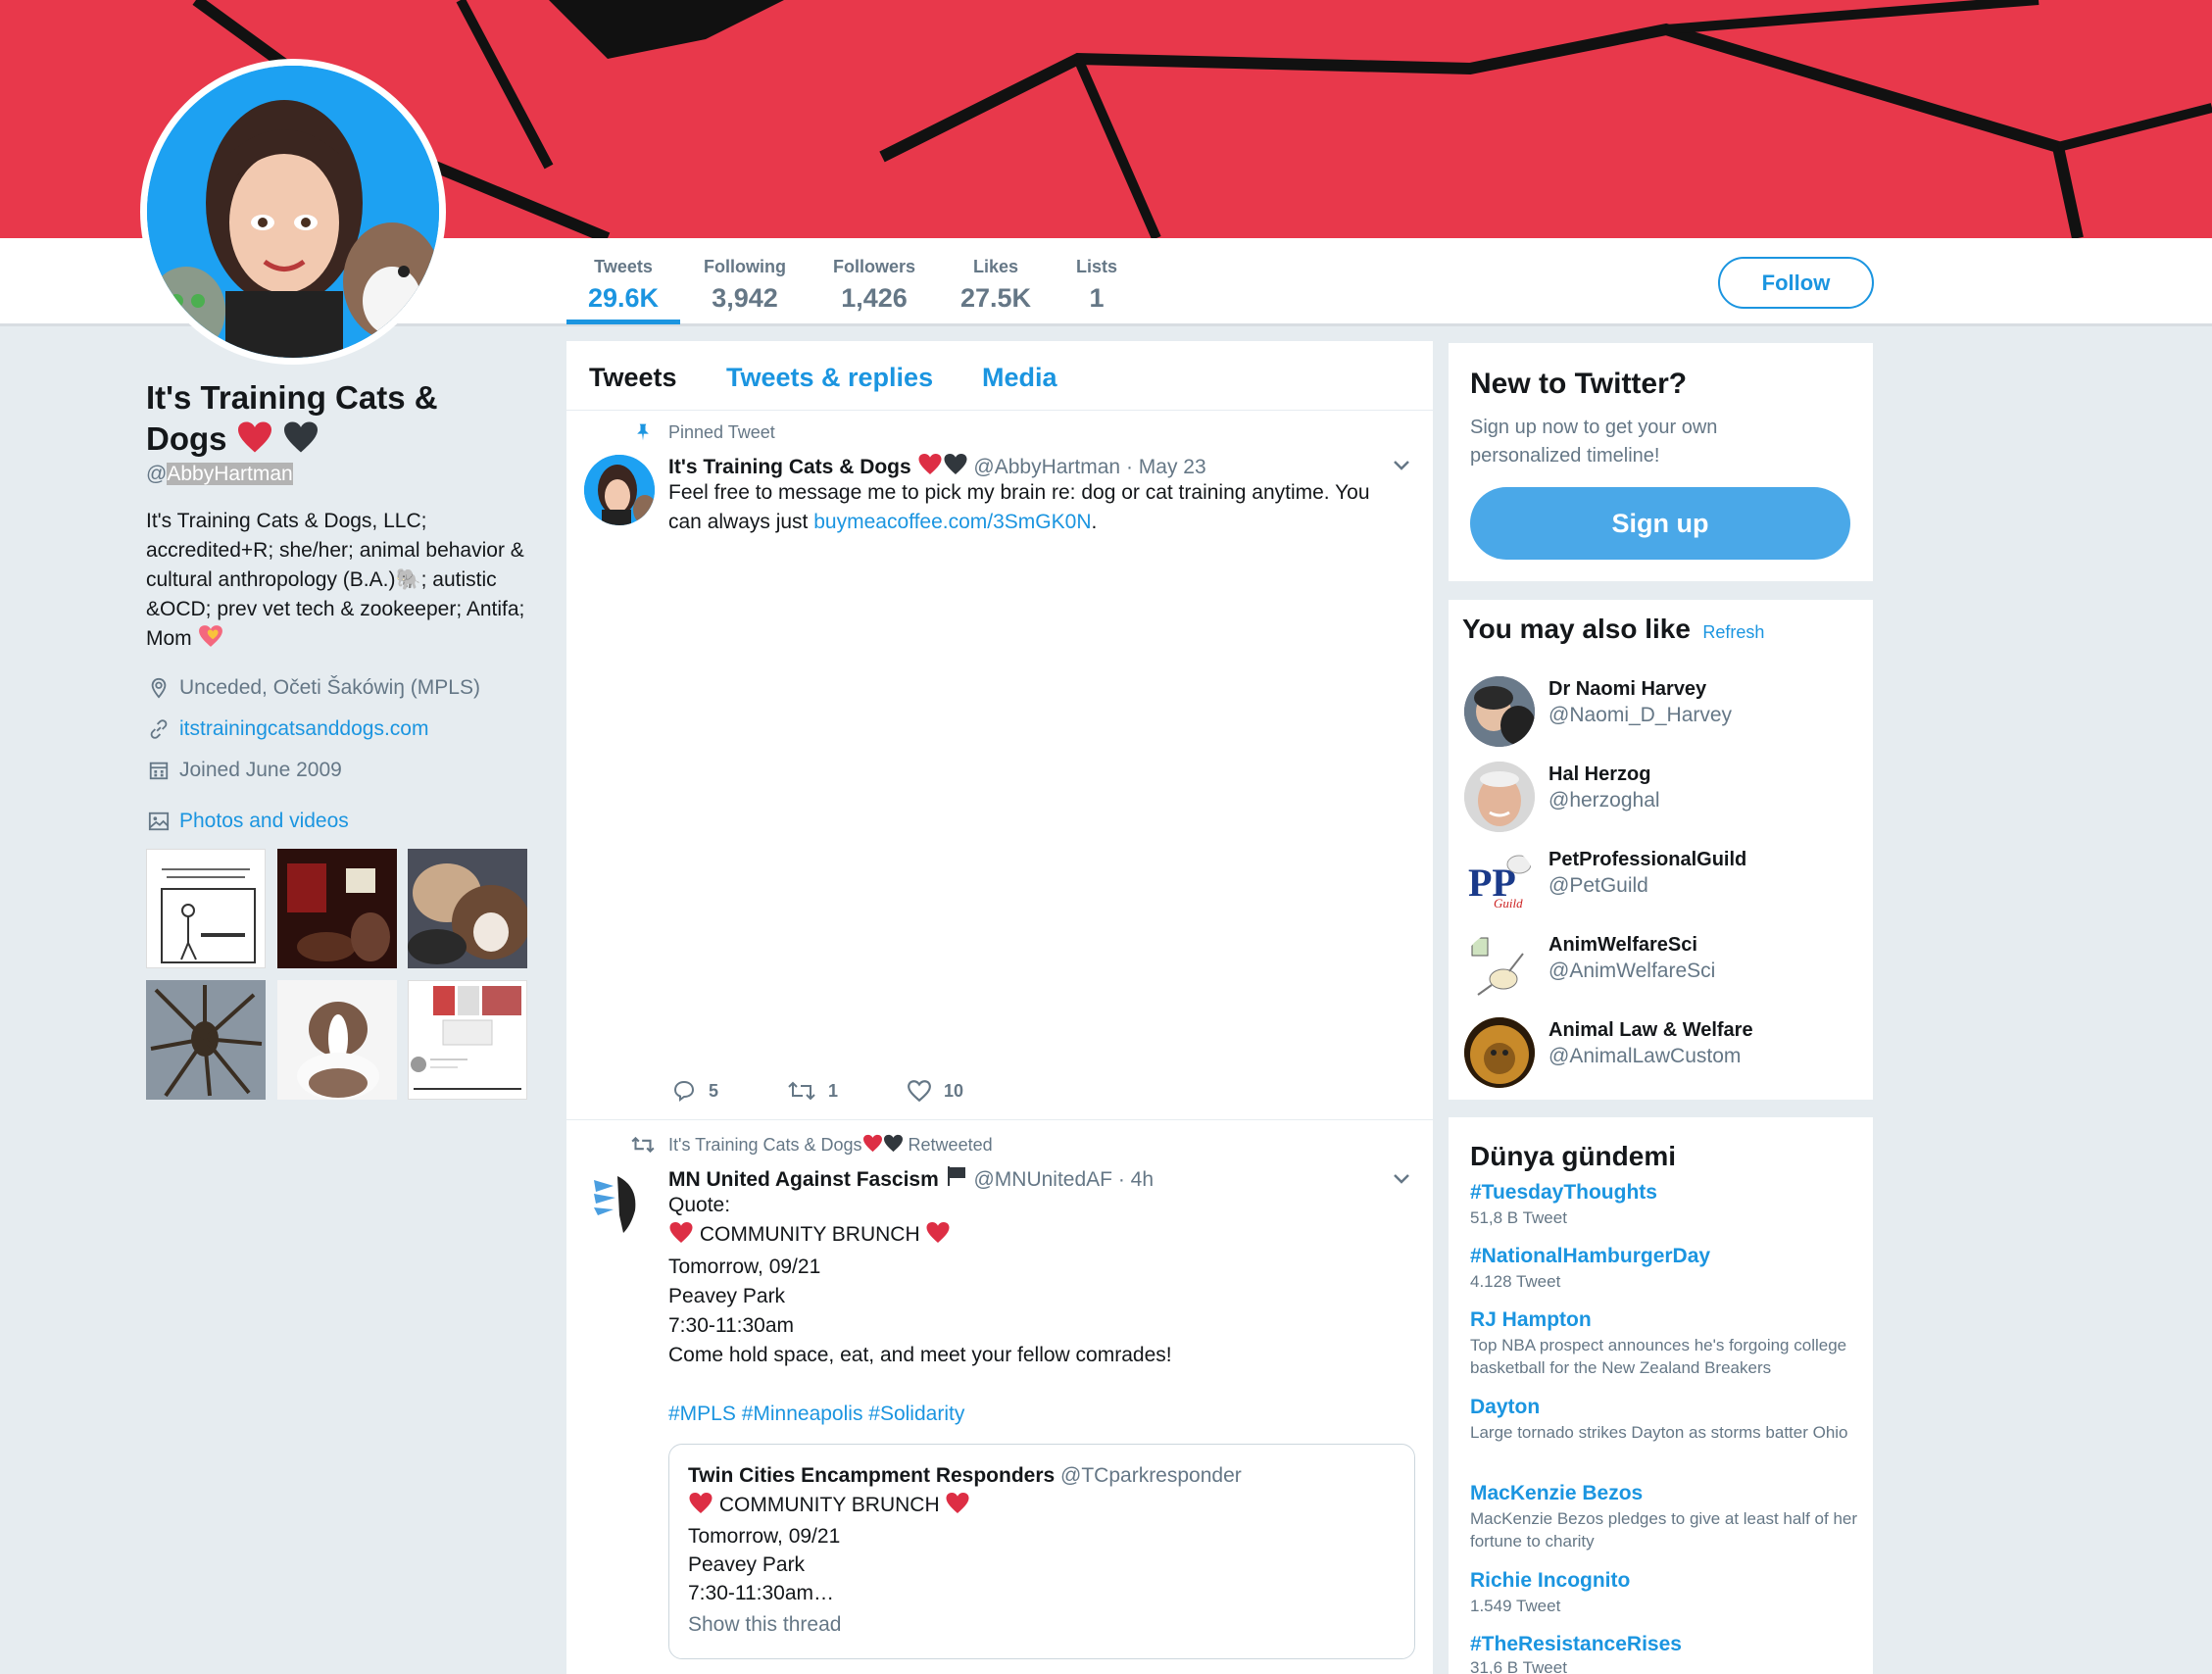  I want to click on location-text: Unceded, Očeti Šakówiŋ (MPLS), so click(329, 687).